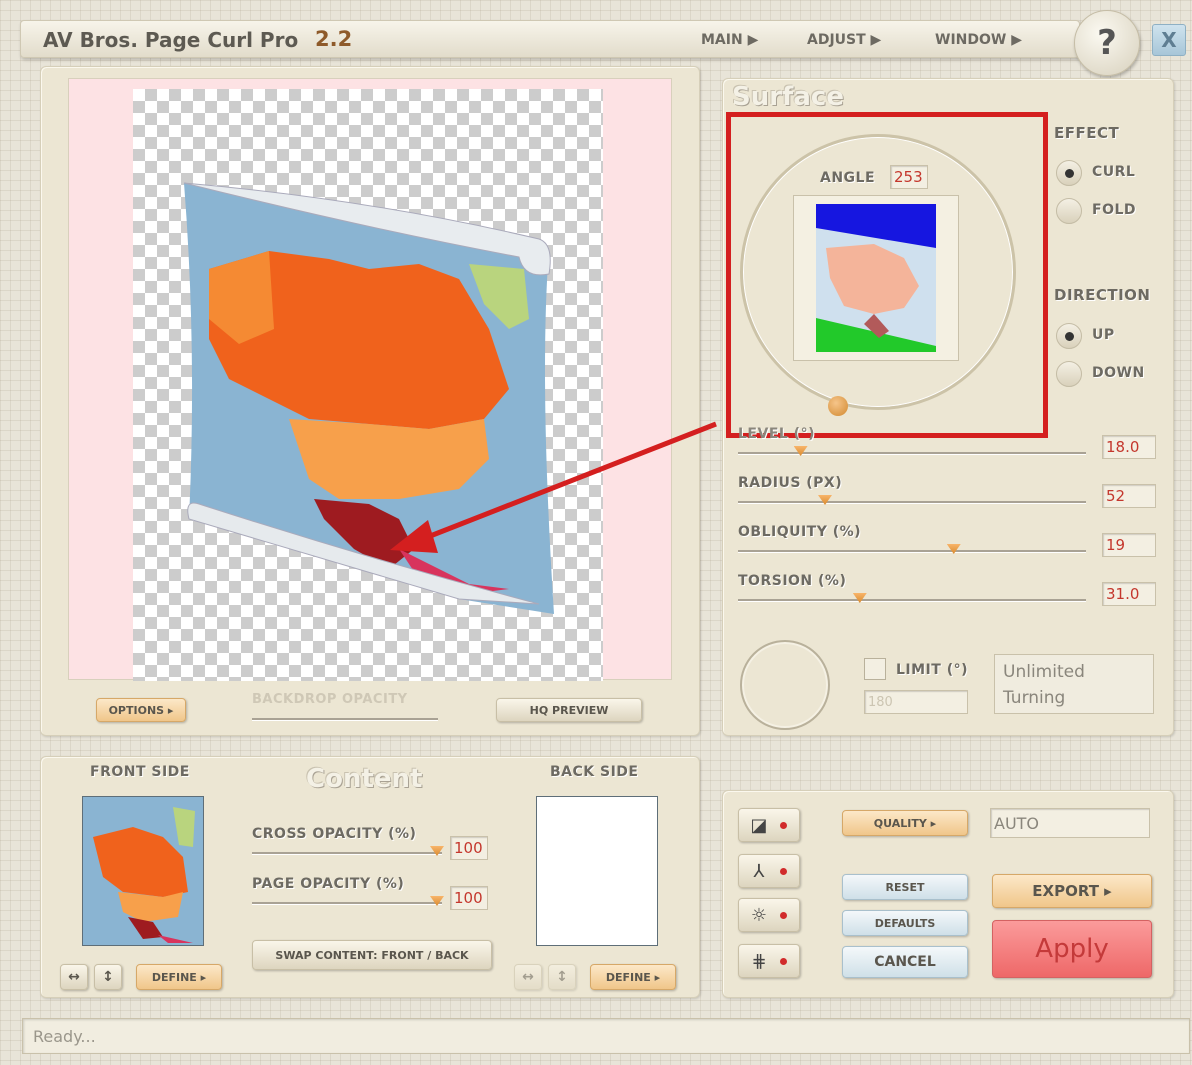 Image resolution: width=1192 pixels, height=1065 pixels. I want to click on page-opacity-slider, so click(347, 903).